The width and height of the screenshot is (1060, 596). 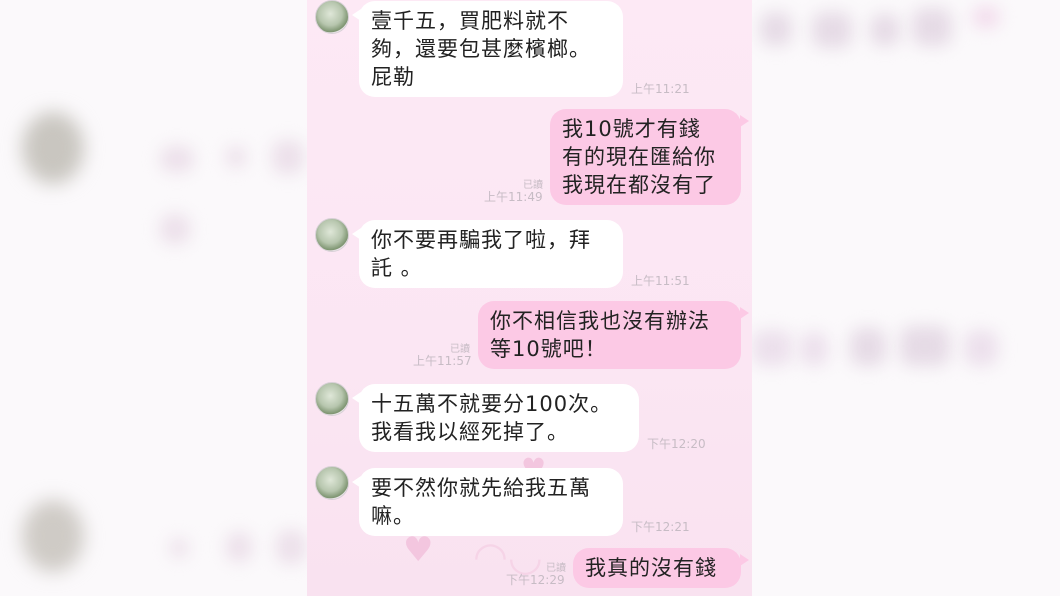 What do you see at coordinates (548, 349) in the screenshot?
I see `message-text: 等10號吧！` at bounding box center [548, 349].